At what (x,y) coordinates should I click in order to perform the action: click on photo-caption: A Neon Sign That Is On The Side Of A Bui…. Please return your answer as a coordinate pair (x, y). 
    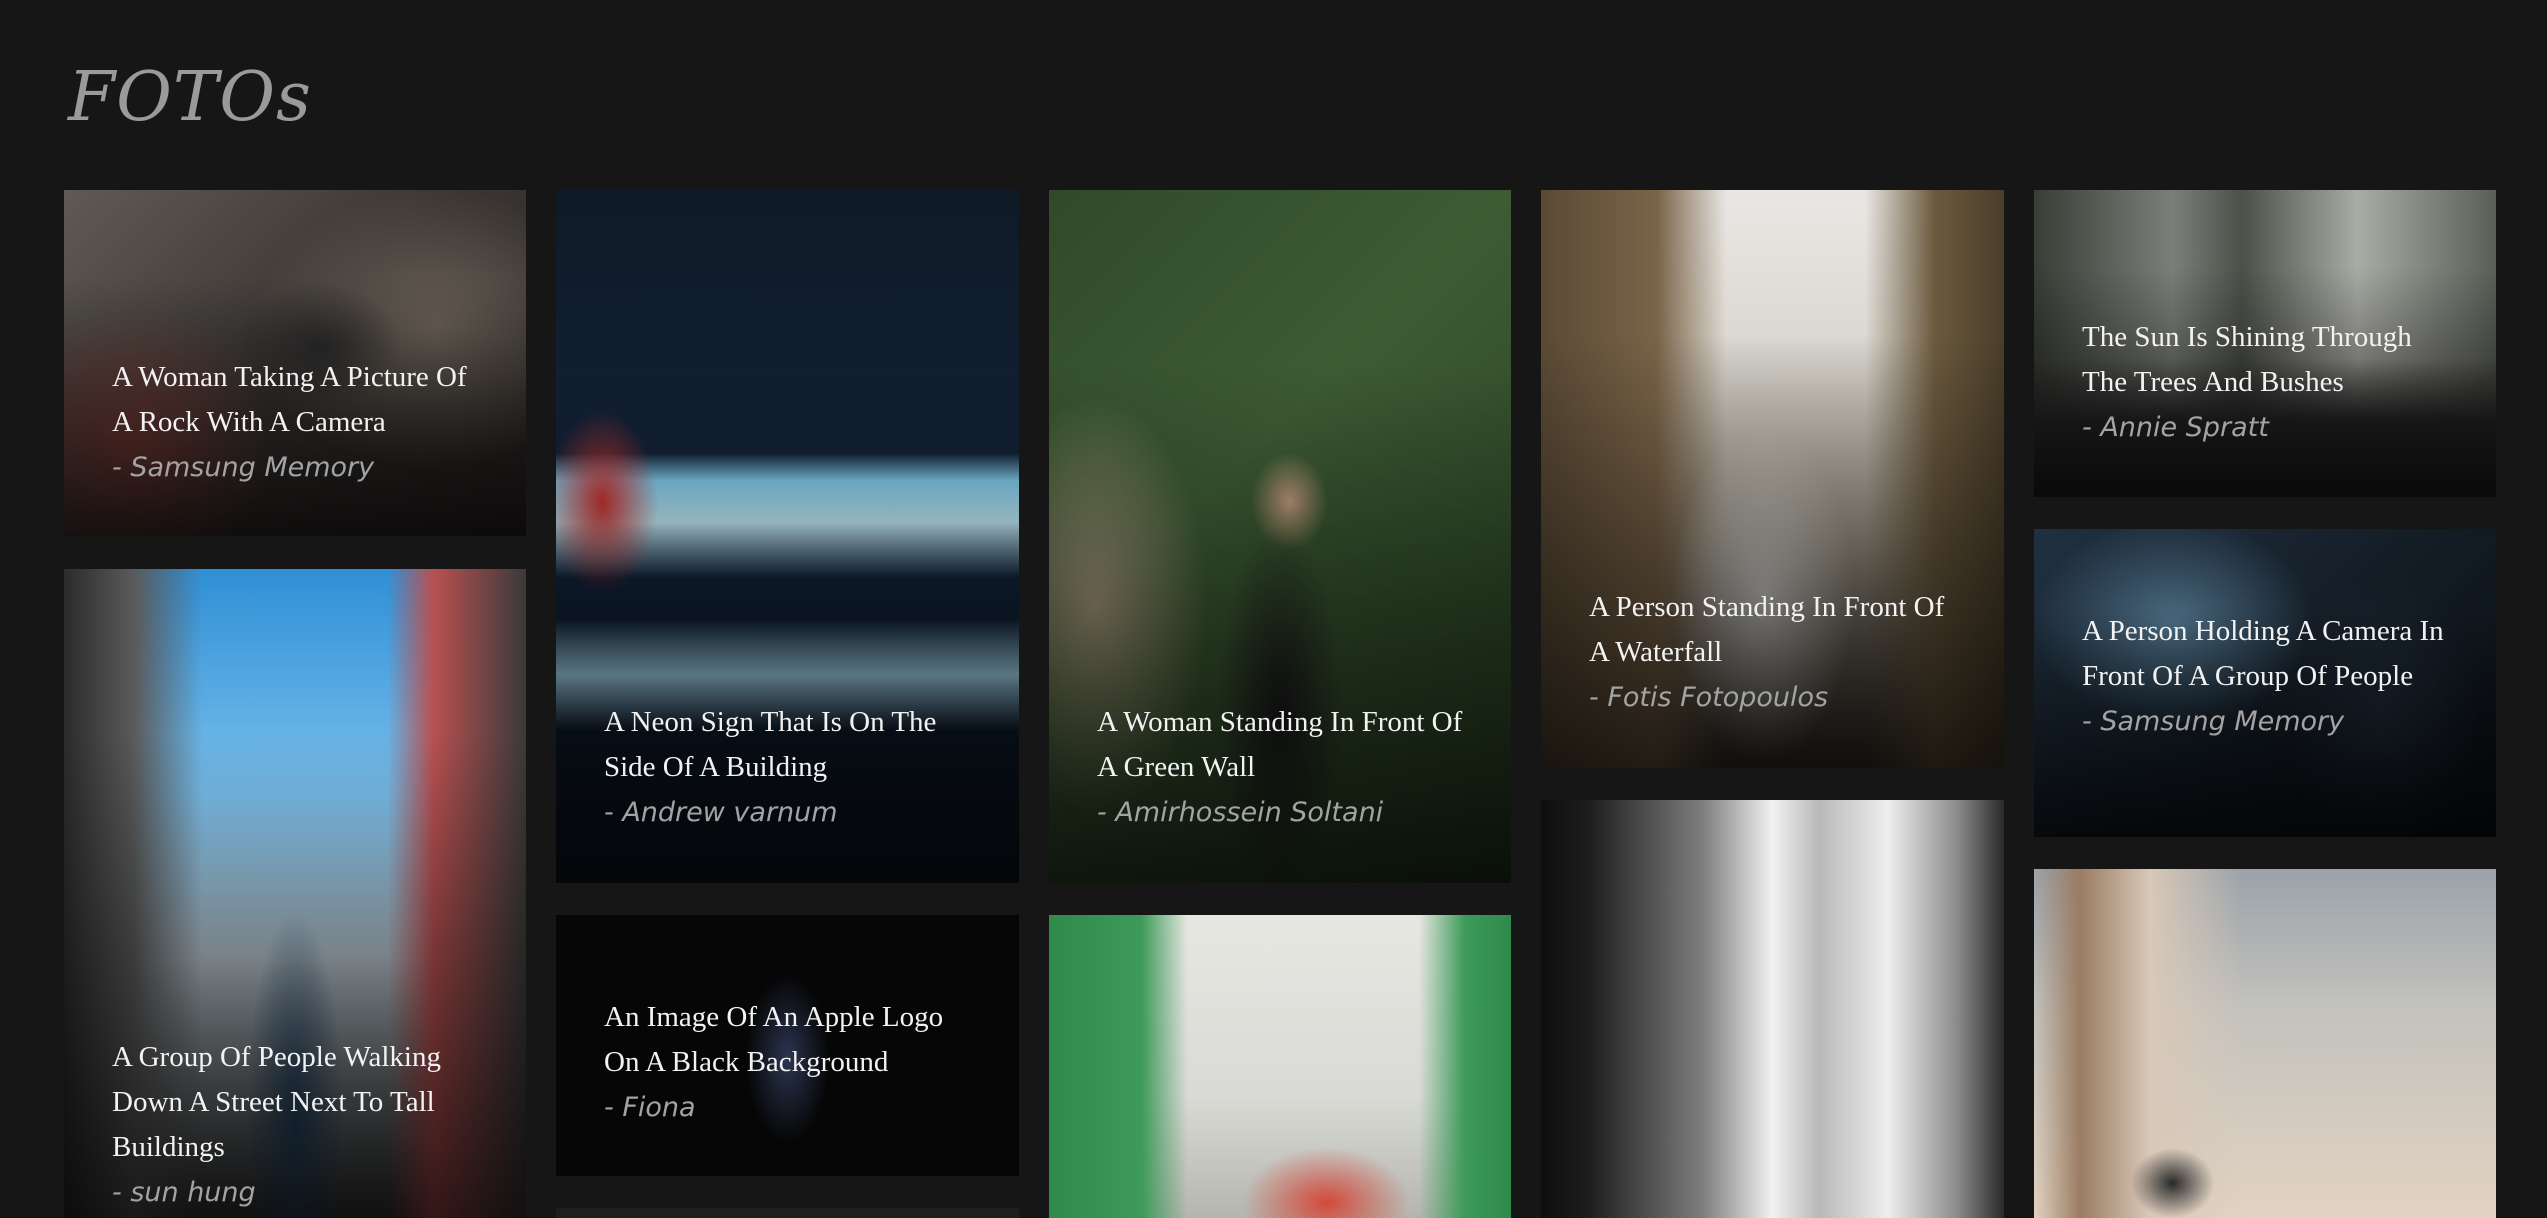
    Looking at the image, I should click on (791, 767).